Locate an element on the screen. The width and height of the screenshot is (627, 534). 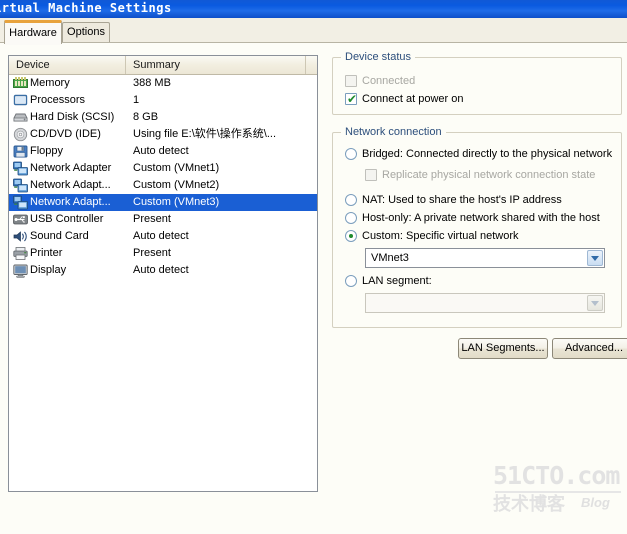
radio-nat-circle is located at coordinates (351, 200).